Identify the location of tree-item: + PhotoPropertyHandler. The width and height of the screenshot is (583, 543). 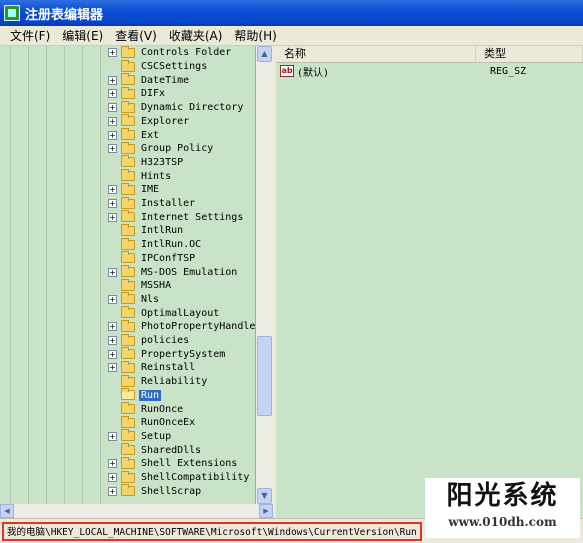
(182, 326).